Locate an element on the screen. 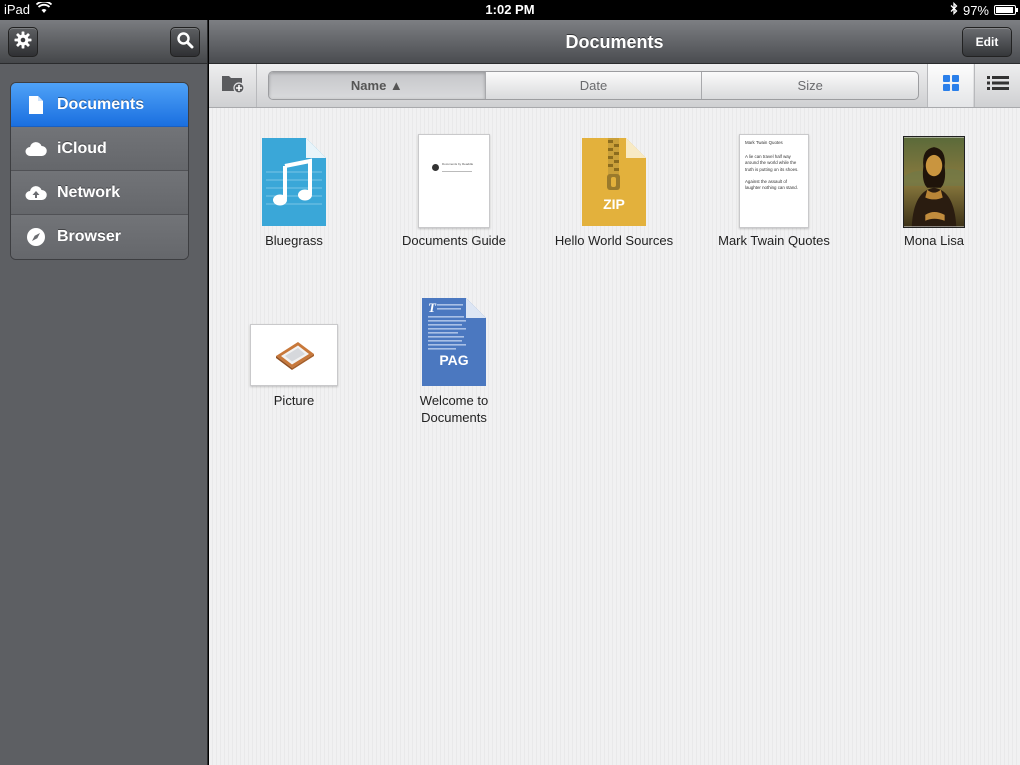 This screenshot has height=765, width=1020. file-item-welcome-to-documents: T PAG Welcome to Documents is located at coordinates (454, 357).